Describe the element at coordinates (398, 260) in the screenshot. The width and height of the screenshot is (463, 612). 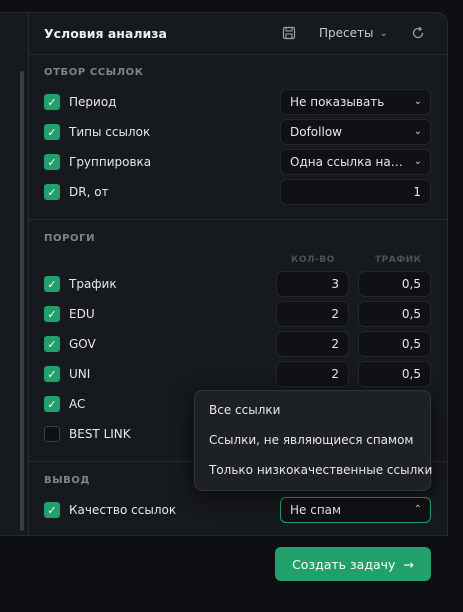
I see `column-header-traffic: ТРАФИК` at that location.